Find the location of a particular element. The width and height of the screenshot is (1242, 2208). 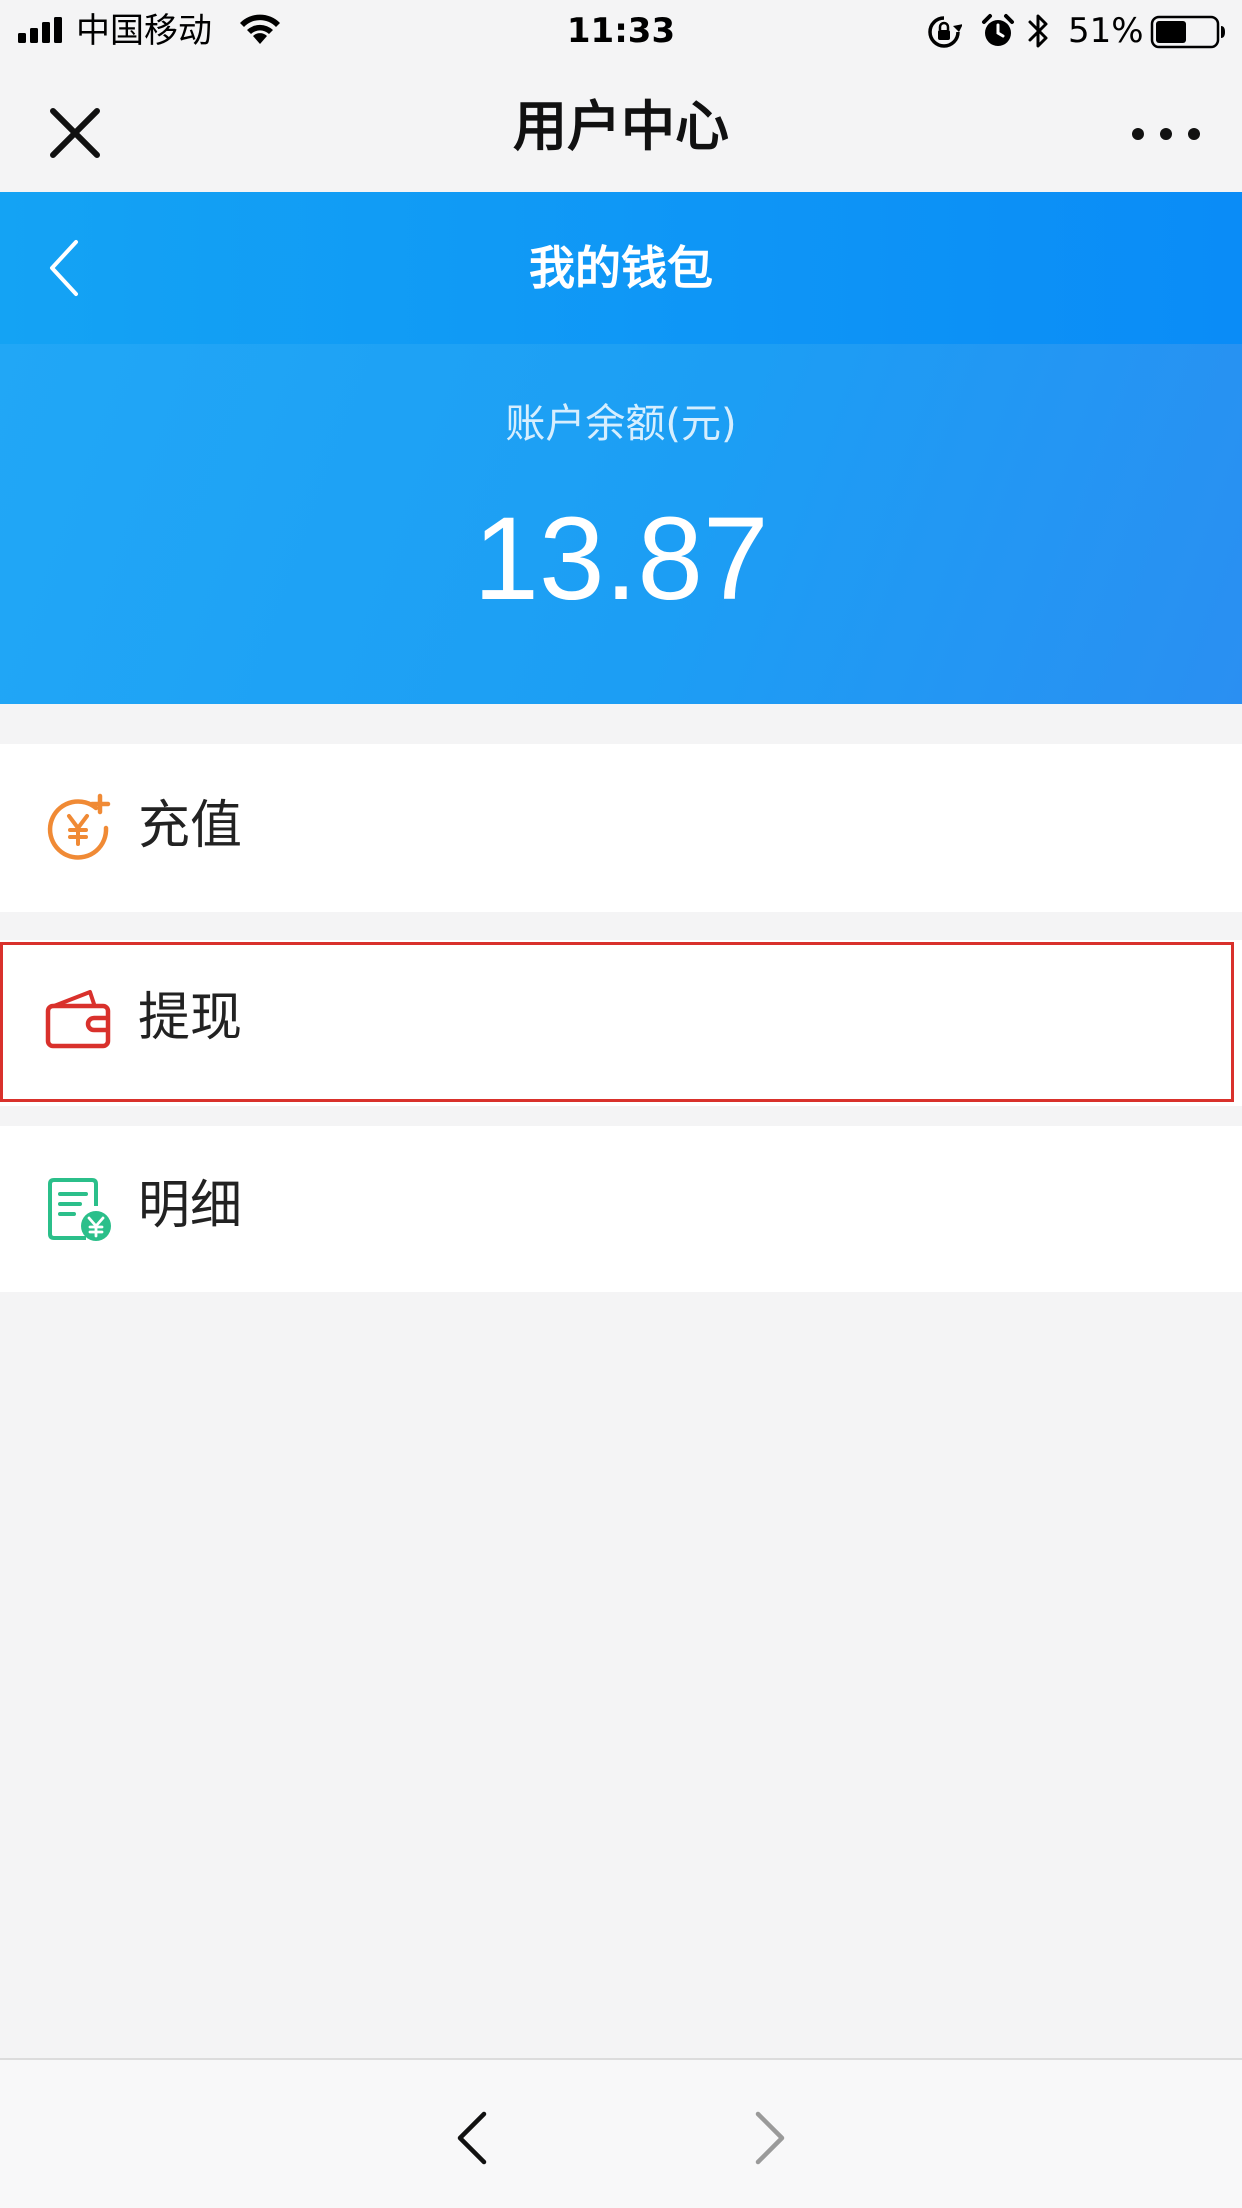

wallet-icon is located at coordinates (78, 1019).